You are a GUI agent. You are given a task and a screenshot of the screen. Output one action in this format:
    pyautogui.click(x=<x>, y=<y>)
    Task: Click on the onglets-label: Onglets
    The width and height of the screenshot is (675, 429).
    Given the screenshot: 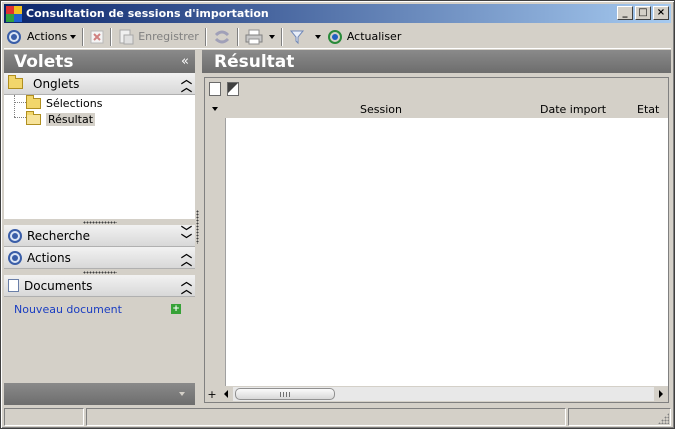 What is the action you would take?
    pyautogui.click(x=56, y=83)
    